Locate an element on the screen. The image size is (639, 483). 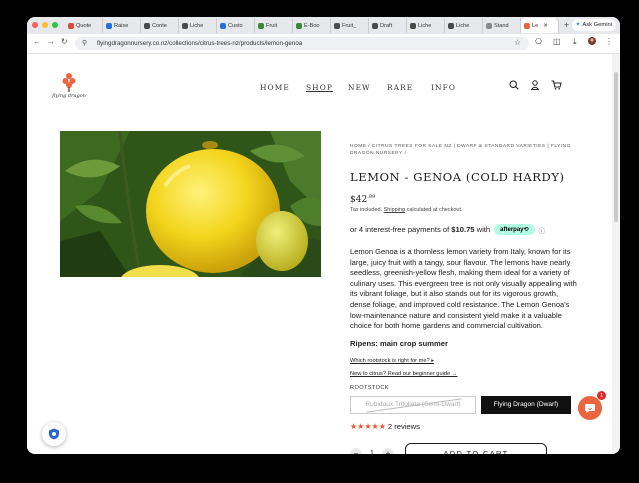
tab-label: Raise is located at coordinates (121, 25).